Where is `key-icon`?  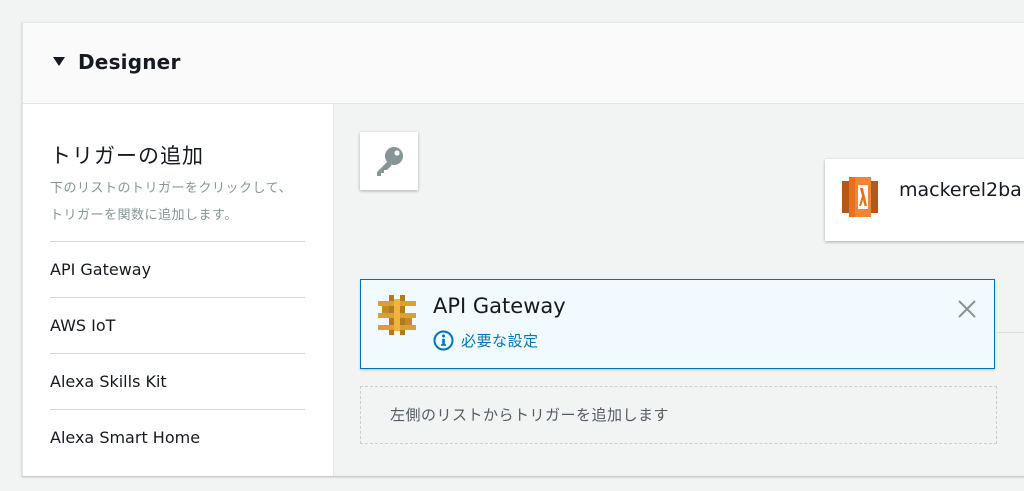
key-icon is located at coordinates (390, 161).